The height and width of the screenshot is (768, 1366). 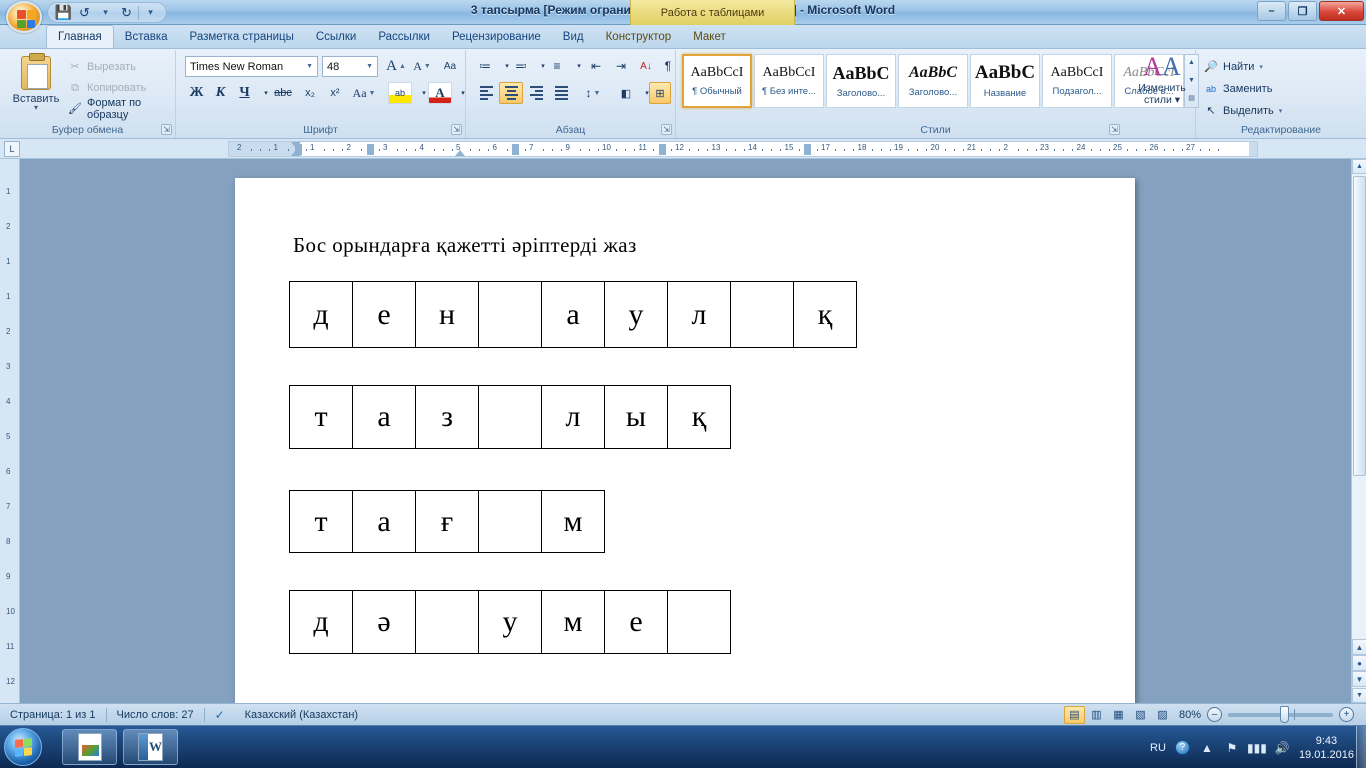 What do you see at coordinates (1302, 11) in the screenshot?
I see `restore-button: ❐` at bounding box center [1302, 11].